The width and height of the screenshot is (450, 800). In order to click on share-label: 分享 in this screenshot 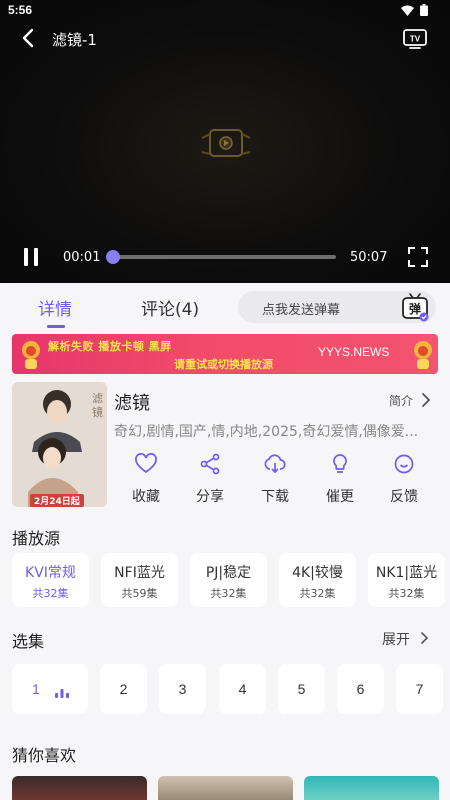, I will do `click(210, 497)`.